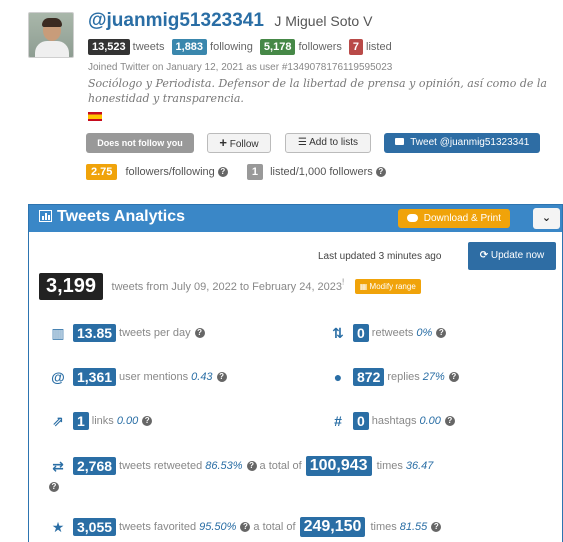 The width and height of the screenshot is (563, 542). I want to click on share-icon: ⇗, so click(58, 420).